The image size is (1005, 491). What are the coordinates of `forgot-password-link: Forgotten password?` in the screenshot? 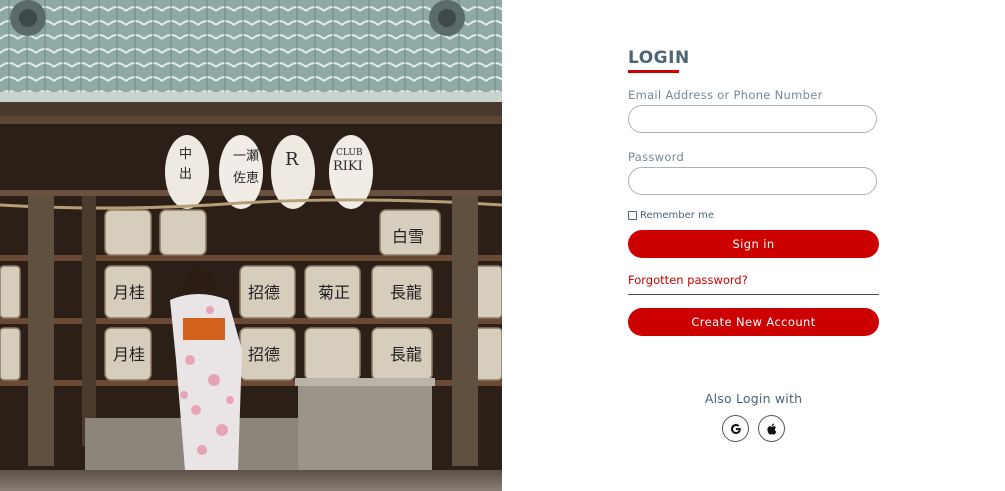 It's located at (688, 280).